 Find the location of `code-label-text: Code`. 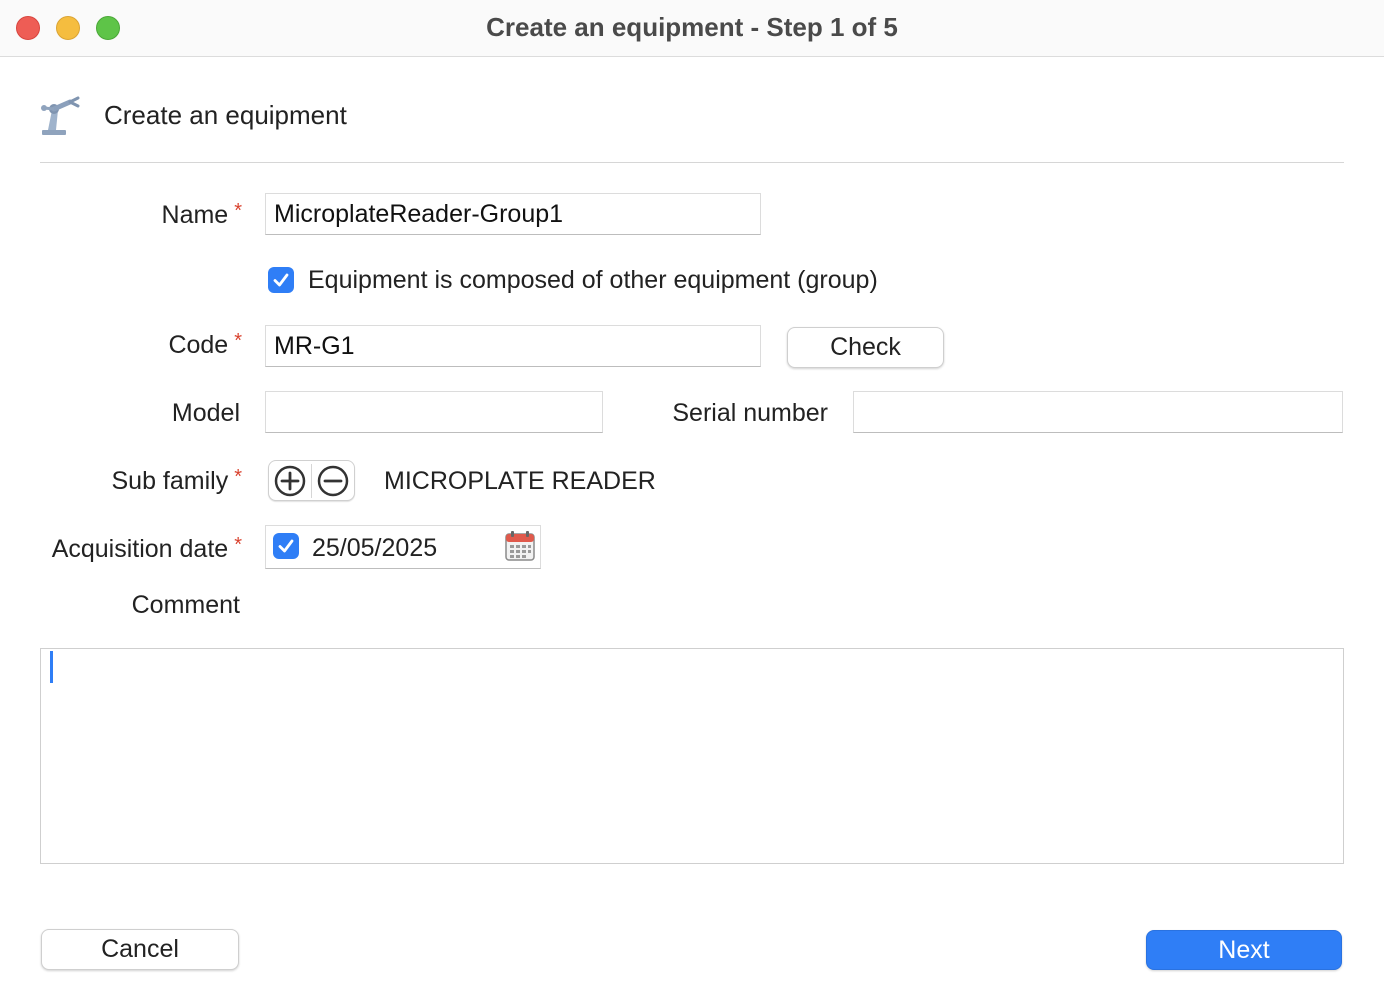

code-label-text: Code is located at coordinates (198, 345).